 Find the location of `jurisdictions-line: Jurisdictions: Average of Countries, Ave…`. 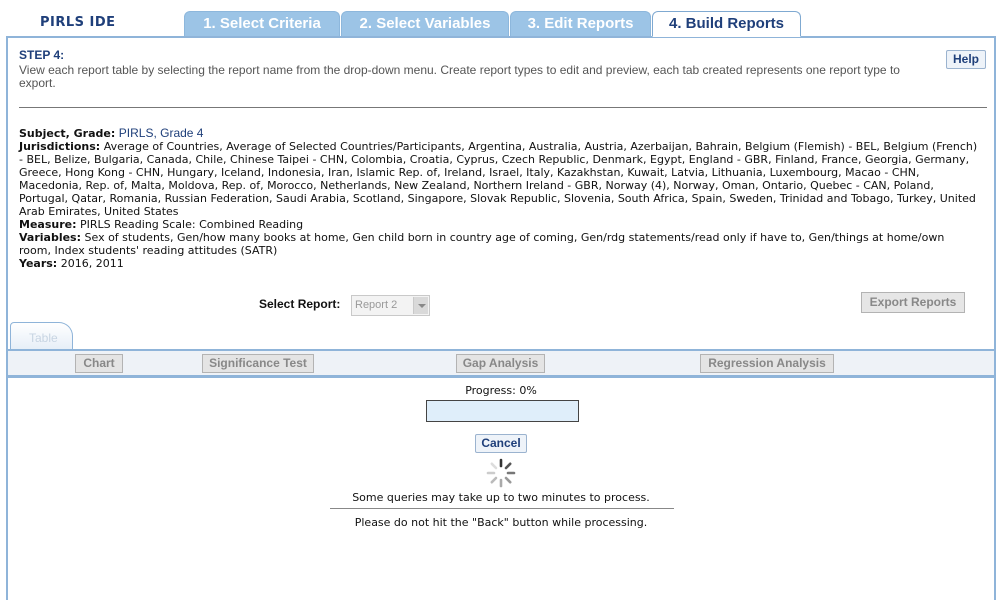

jurisdictions-line: Jurisdictions: Average of Countries, Ave… is located at coordinates (499, 179).